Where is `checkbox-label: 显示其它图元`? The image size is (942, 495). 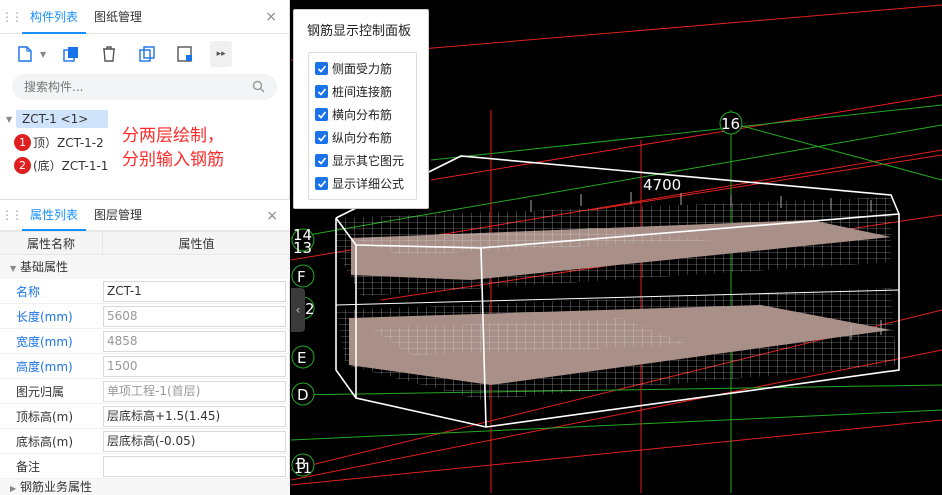
checkbox-label: 显示其它图元 is located at coordinates (368, 161).